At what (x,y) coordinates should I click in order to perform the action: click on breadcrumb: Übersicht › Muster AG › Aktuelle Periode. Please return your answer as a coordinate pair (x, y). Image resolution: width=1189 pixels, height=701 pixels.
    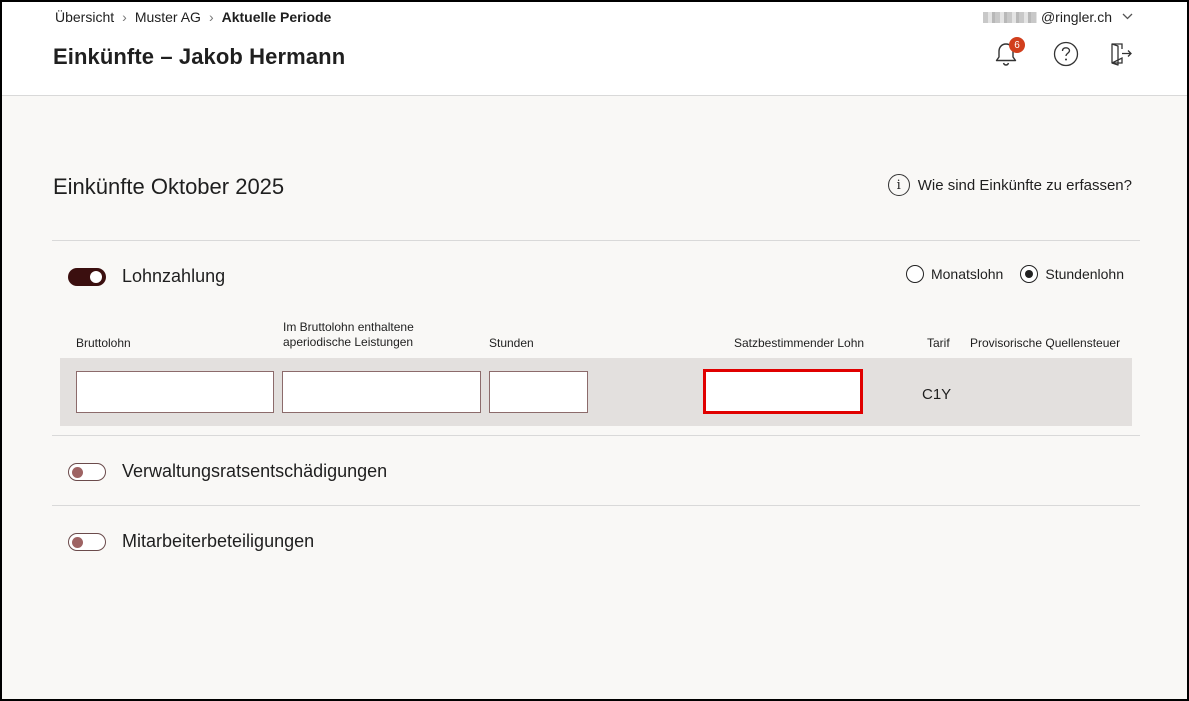
    Looking at the image, I should click on (193, 17).